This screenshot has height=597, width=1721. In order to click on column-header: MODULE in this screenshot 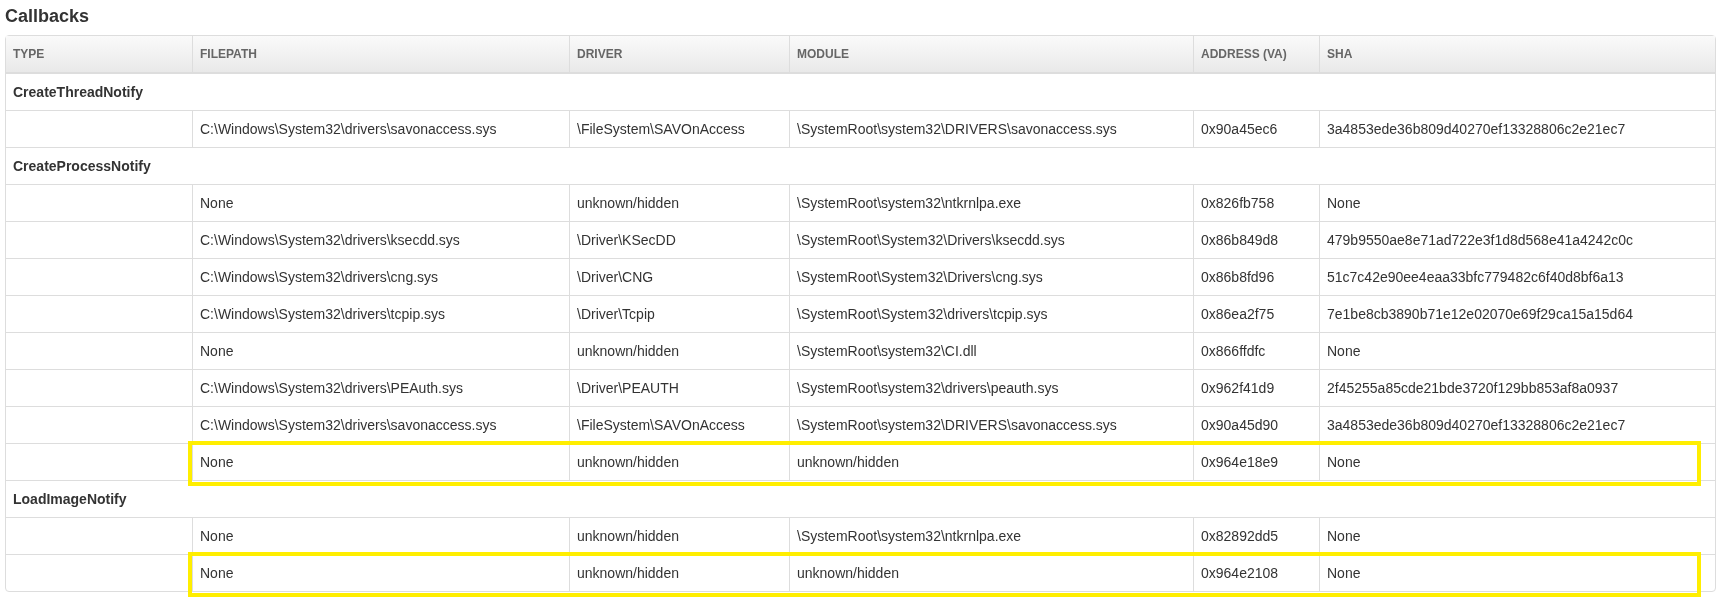, I will do `click(991, 54)`.